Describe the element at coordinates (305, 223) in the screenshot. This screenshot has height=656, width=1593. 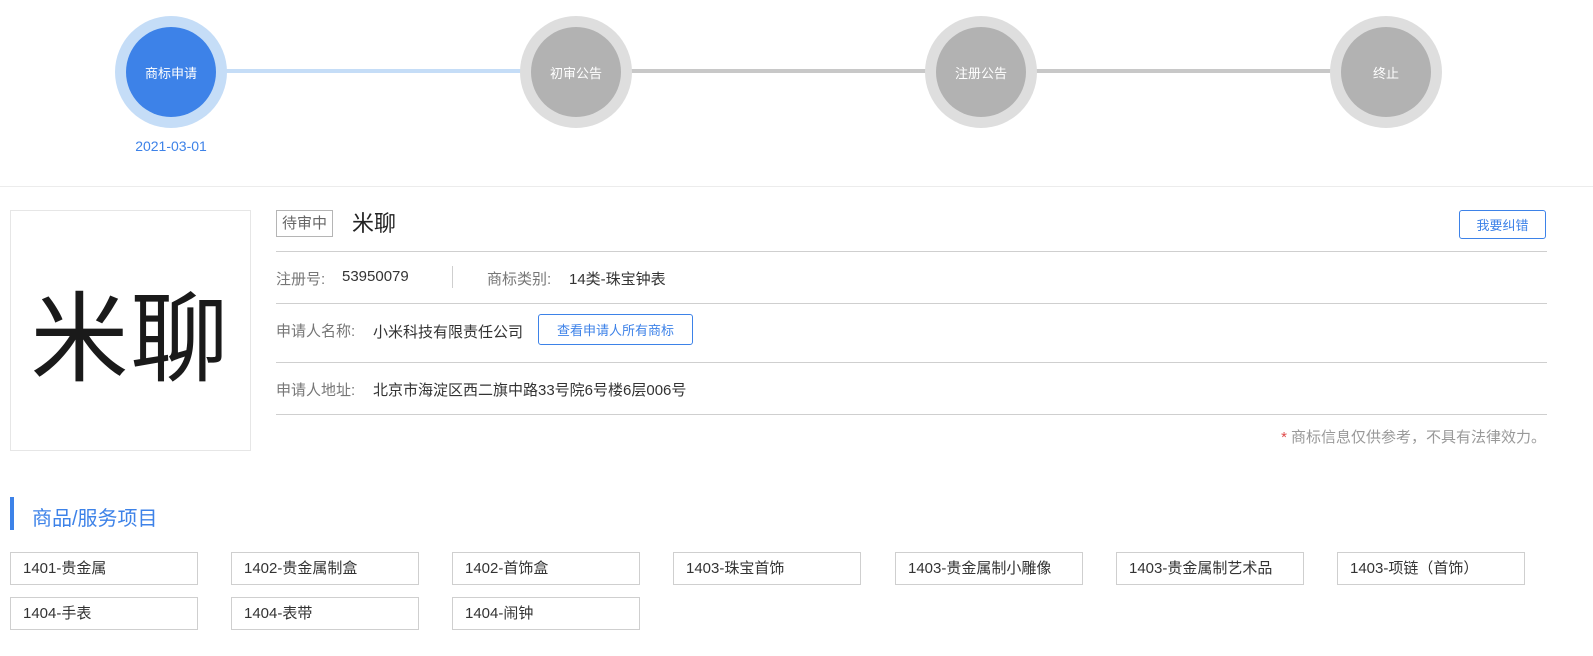
I see `status-badge: 待审中` at that location.